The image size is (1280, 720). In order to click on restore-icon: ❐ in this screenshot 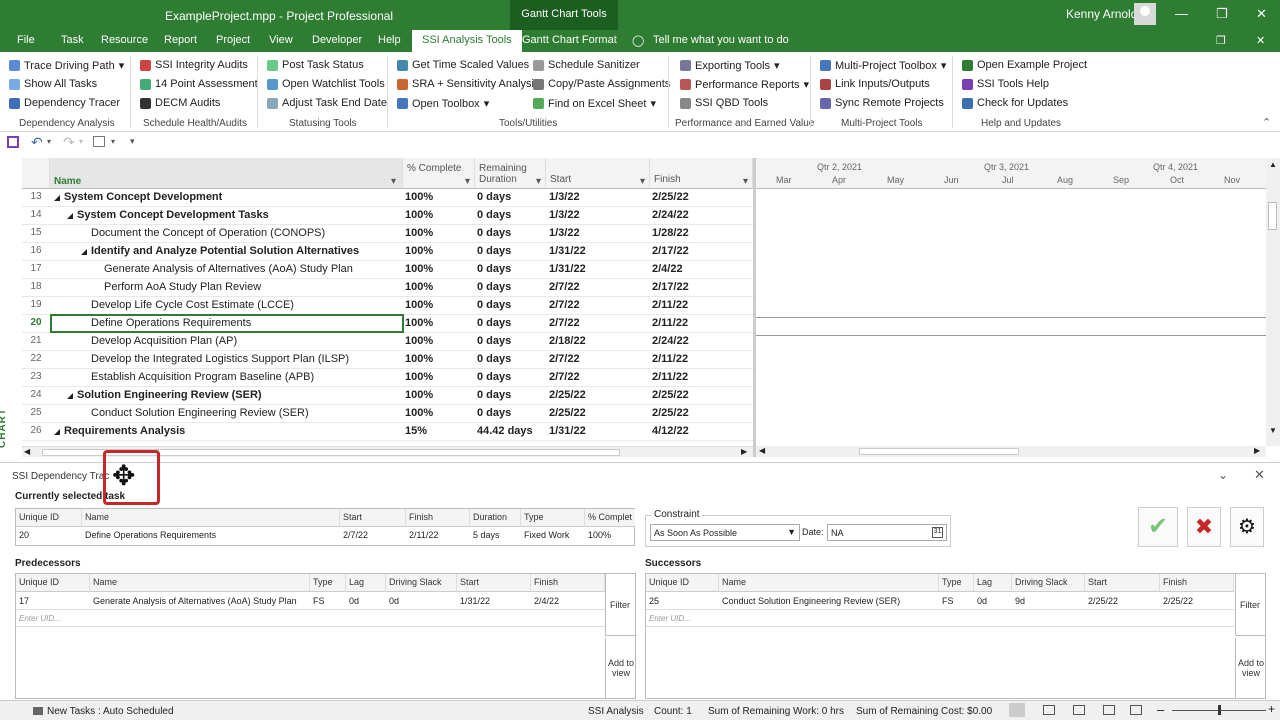, I will do `click(1222, 14)`.